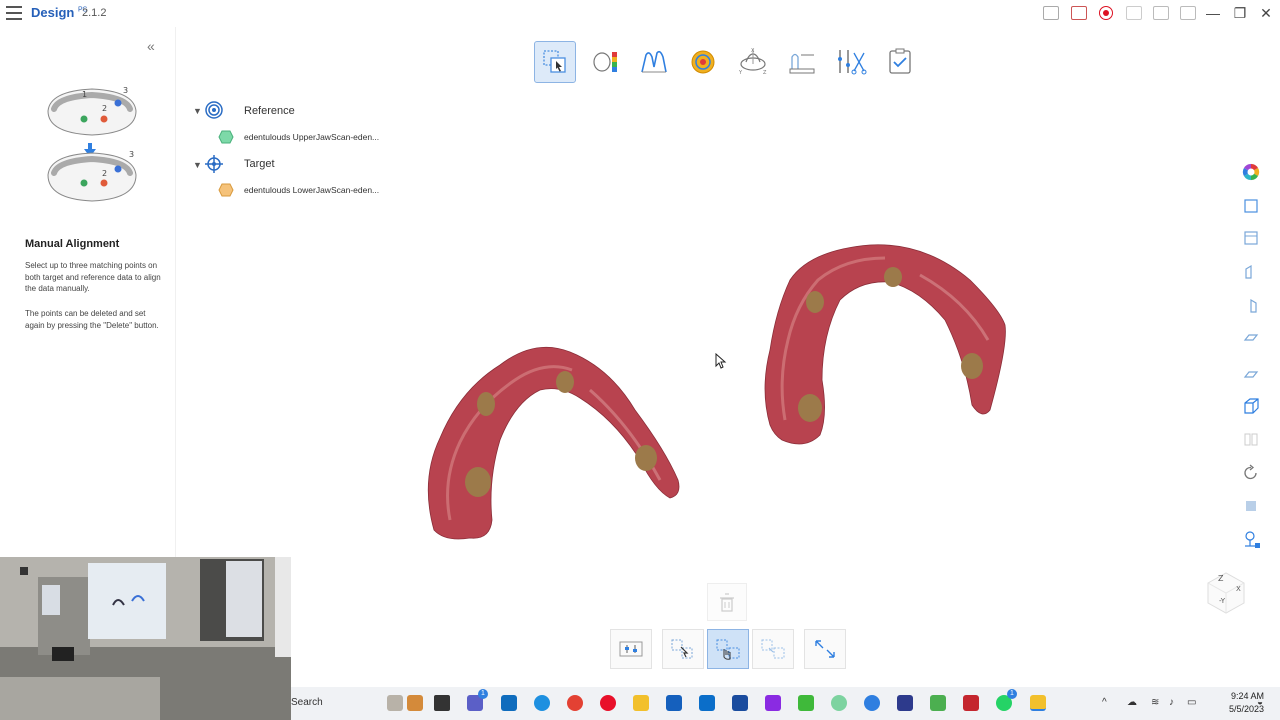  What do you see at coordinates (1251, 406) in the screenshot?
I see `view-iso-button` at bounding box center [1251, 406].